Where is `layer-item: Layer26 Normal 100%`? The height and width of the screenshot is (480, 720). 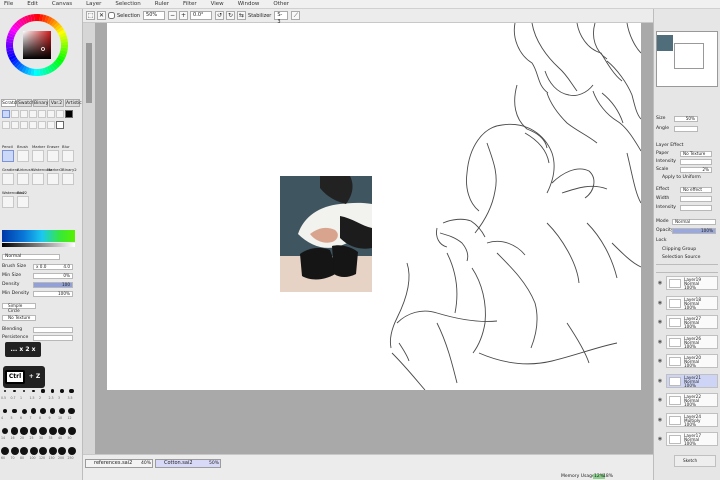
layer-item: Layer26 Normal 100% is located at coordinates (692, 341).